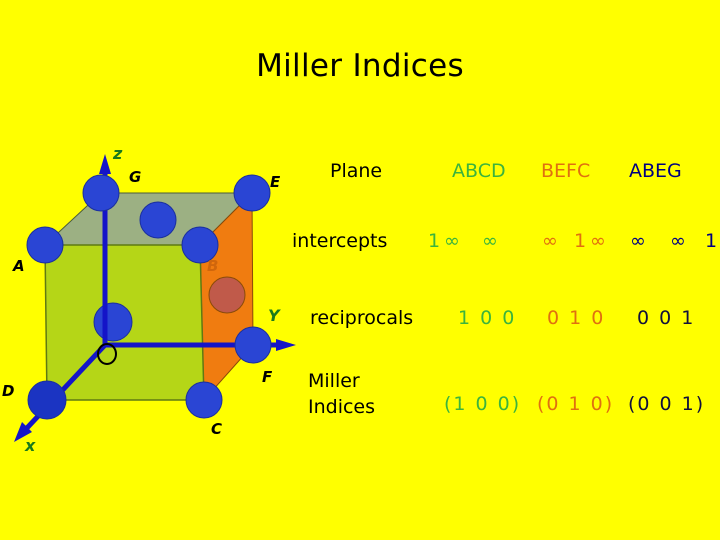 Image resolution: width=720 pixels, height=540 pixels. I want to click on miller-index-befc: (0 1 0), so click(576, 404).